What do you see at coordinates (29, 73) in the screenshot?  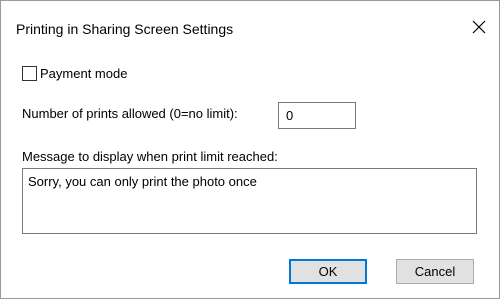 I see `payment-mode-checkbox` at bounding box center [29, 73].